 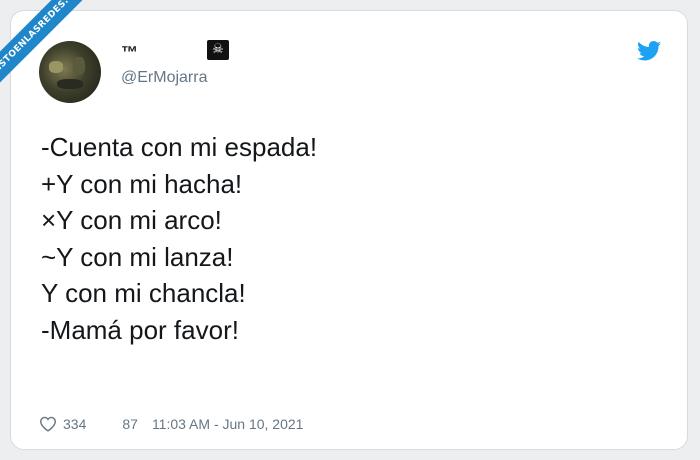 What do you see at coordinates (137, 256) in the screenshot?
I see `tweet-line: ~Y con mi lanza!` at bounding box center [137, 256].